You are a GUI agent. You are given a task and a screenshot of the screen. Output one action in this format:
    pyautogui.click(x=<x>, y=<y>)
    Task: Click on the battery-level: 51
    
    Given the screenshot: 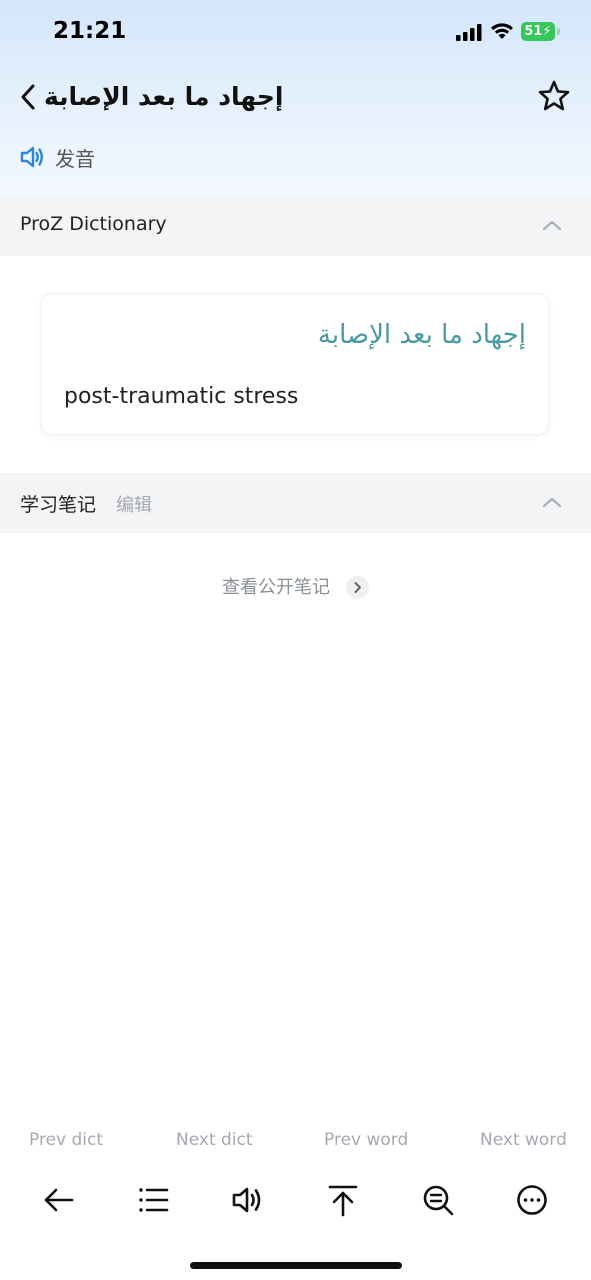 What is the action you would take?
    pyautogui.click(x=533, y=31)
    